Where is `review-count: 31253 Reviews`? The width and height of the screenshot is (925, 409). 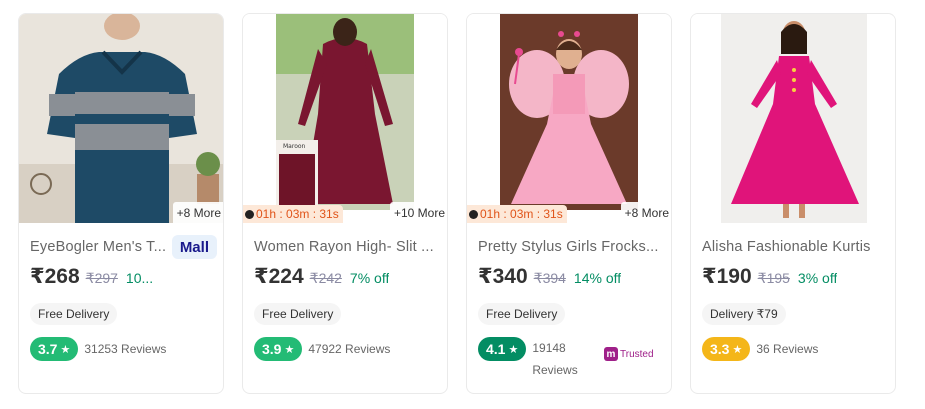
review-count: 31253 Reviews is located at coordinates (125, 349).